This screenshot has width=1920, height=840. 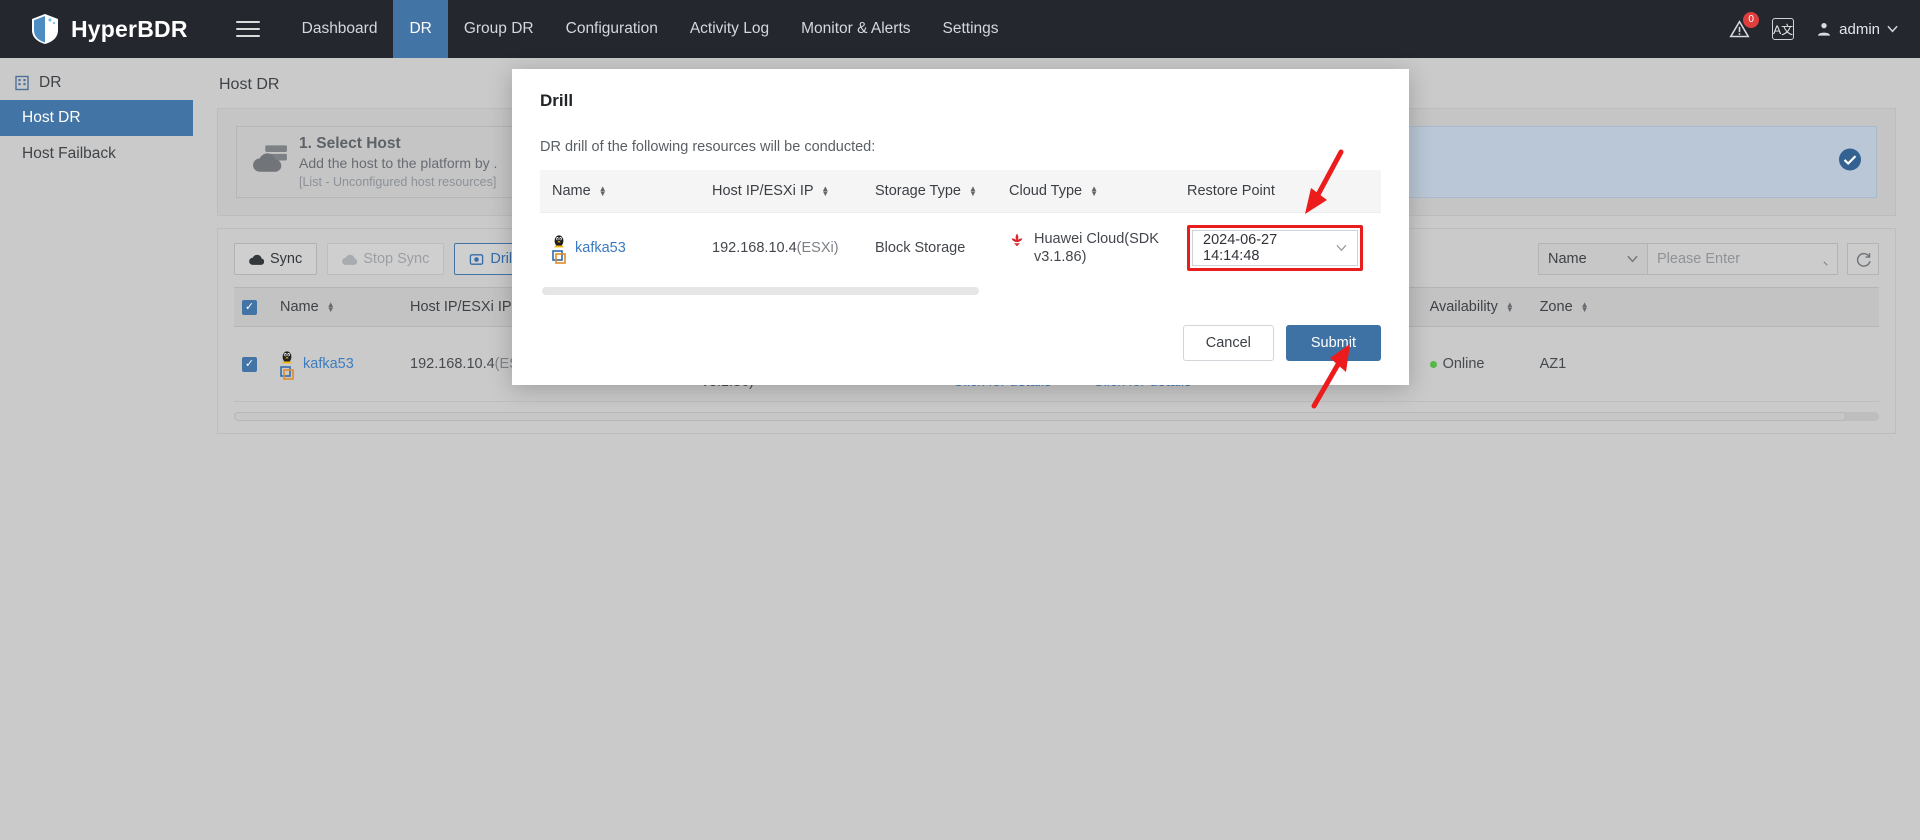 I want to click on modal-row-host-ip-suffix: (ESXi), so click(x=817, y=248).